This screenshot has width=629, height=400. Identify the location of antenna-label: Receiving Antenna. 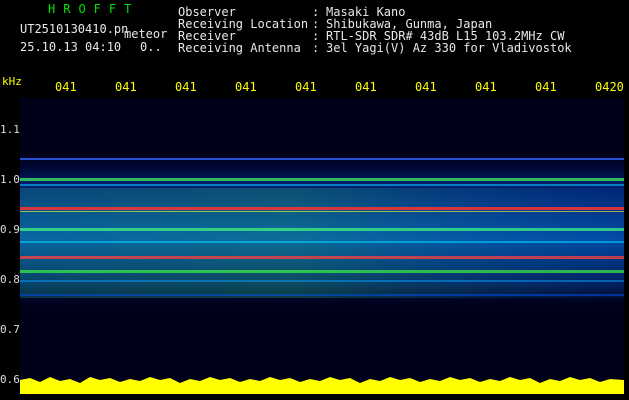
(239, 48).